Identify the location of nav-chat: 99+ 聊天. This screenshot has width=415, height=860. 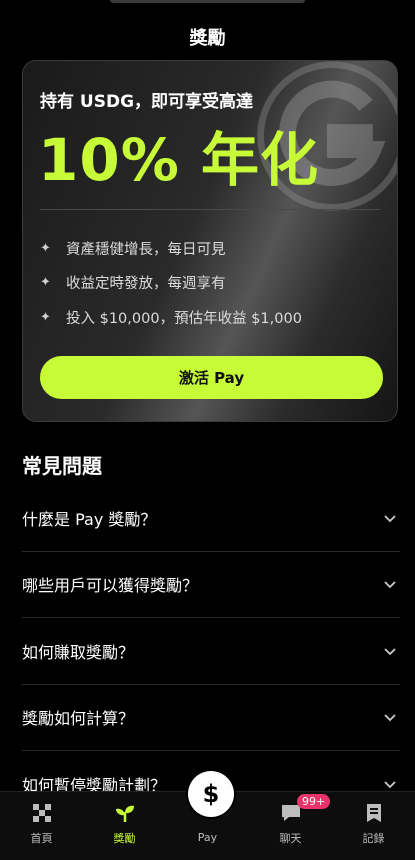
(290, 826).